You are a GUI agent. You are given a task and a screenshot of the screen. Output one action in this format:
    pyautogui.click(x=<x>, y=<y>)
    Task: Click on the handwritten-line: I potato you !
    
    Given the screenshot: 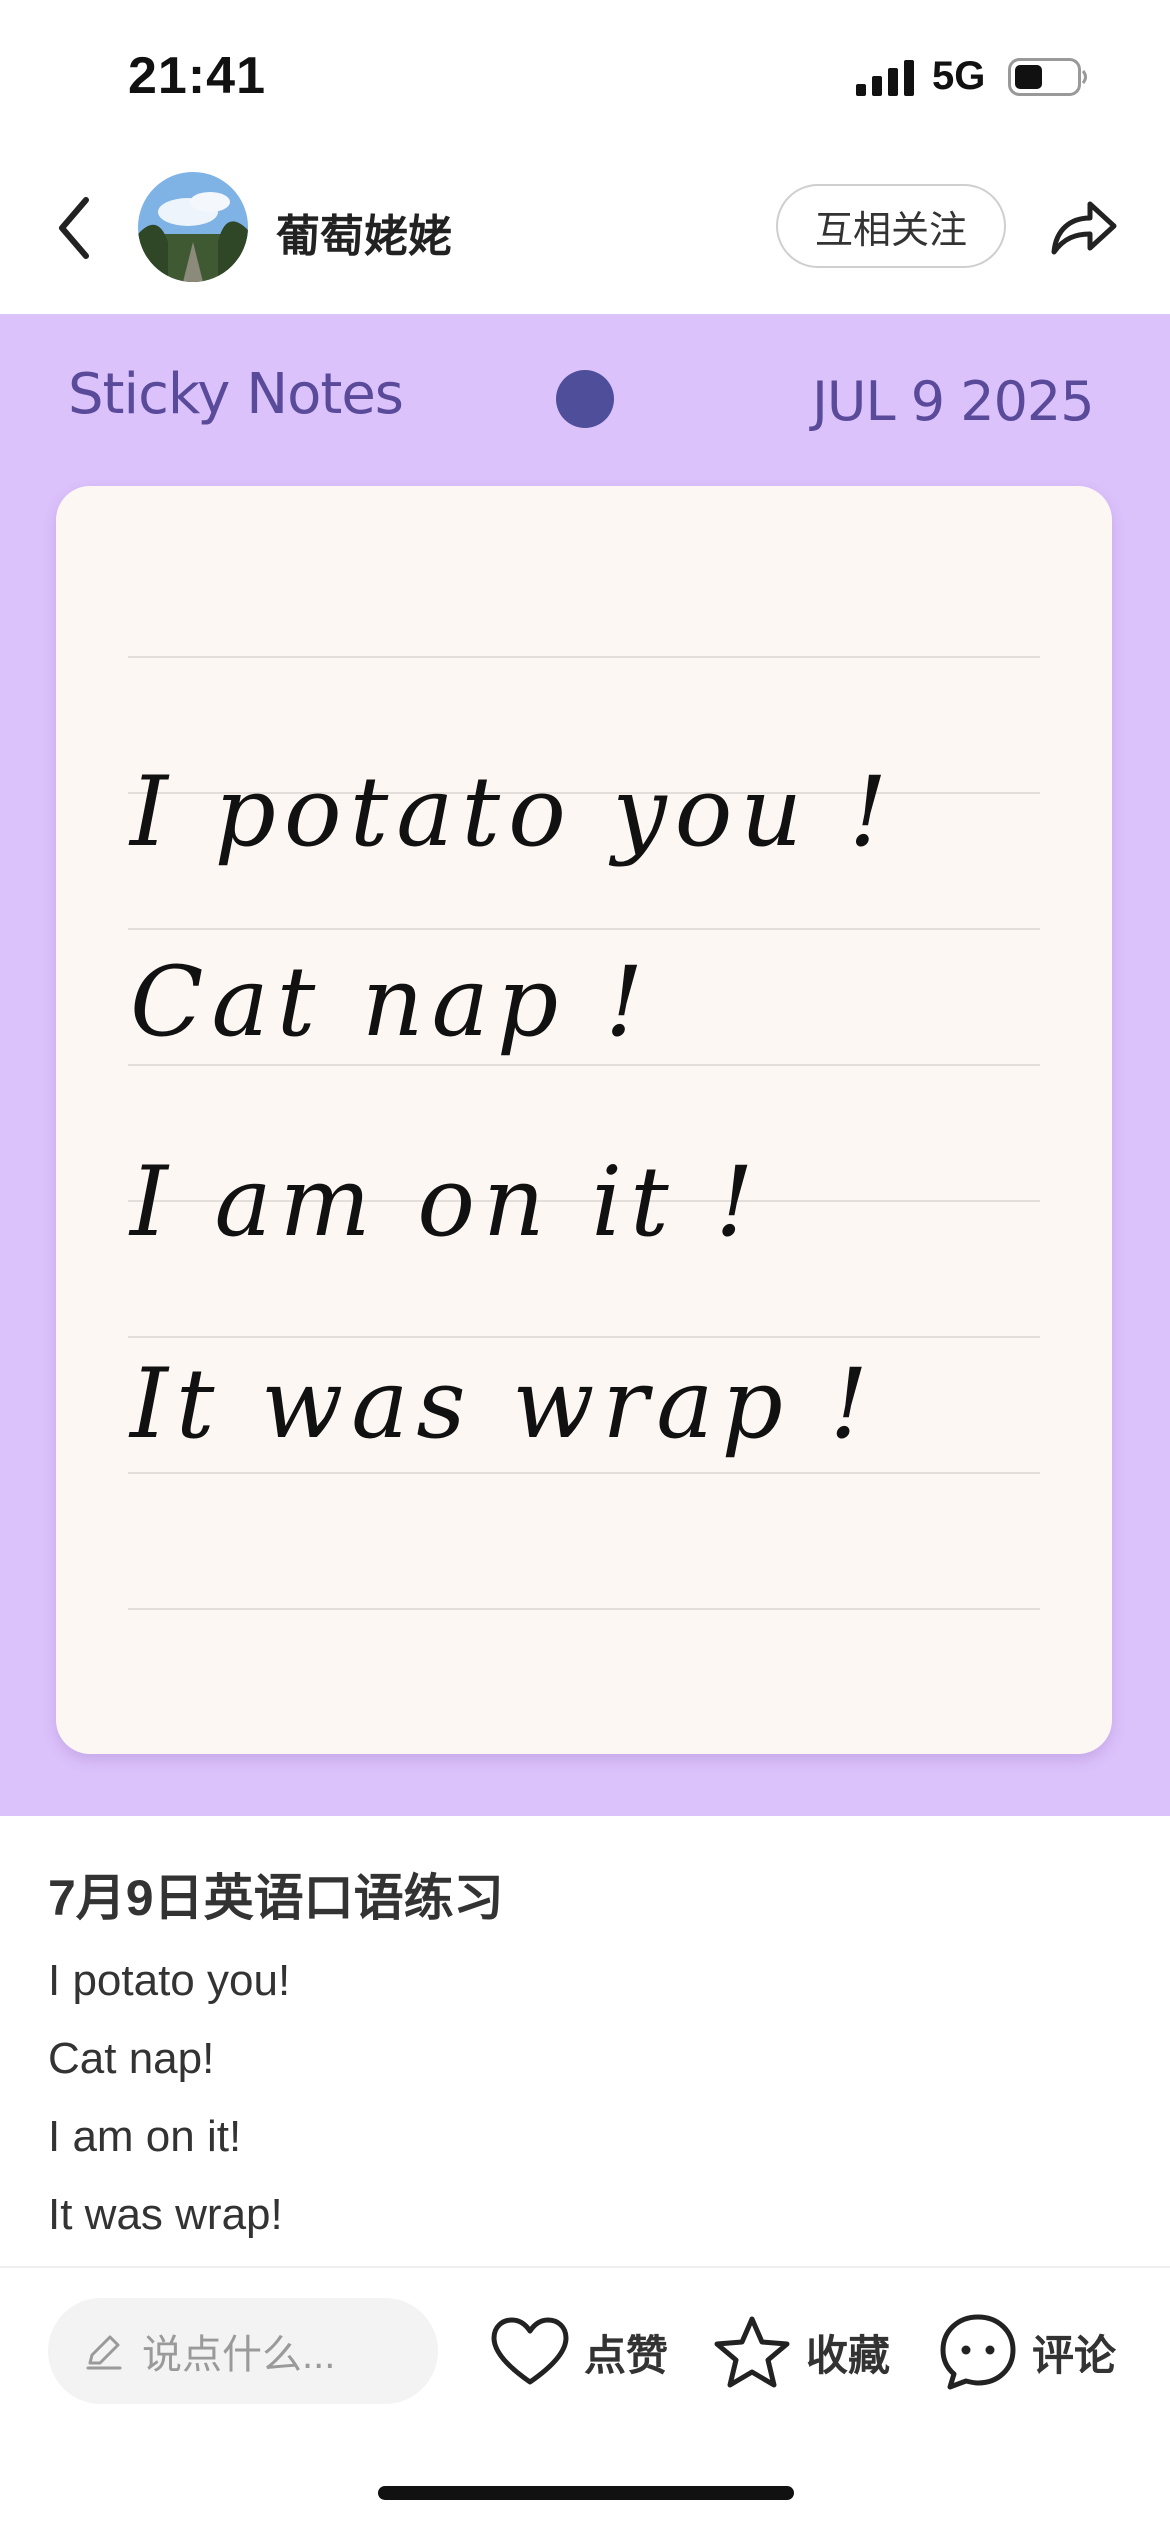 What is the action you would take?
    pyautogui.click(x=513, y=812)
    